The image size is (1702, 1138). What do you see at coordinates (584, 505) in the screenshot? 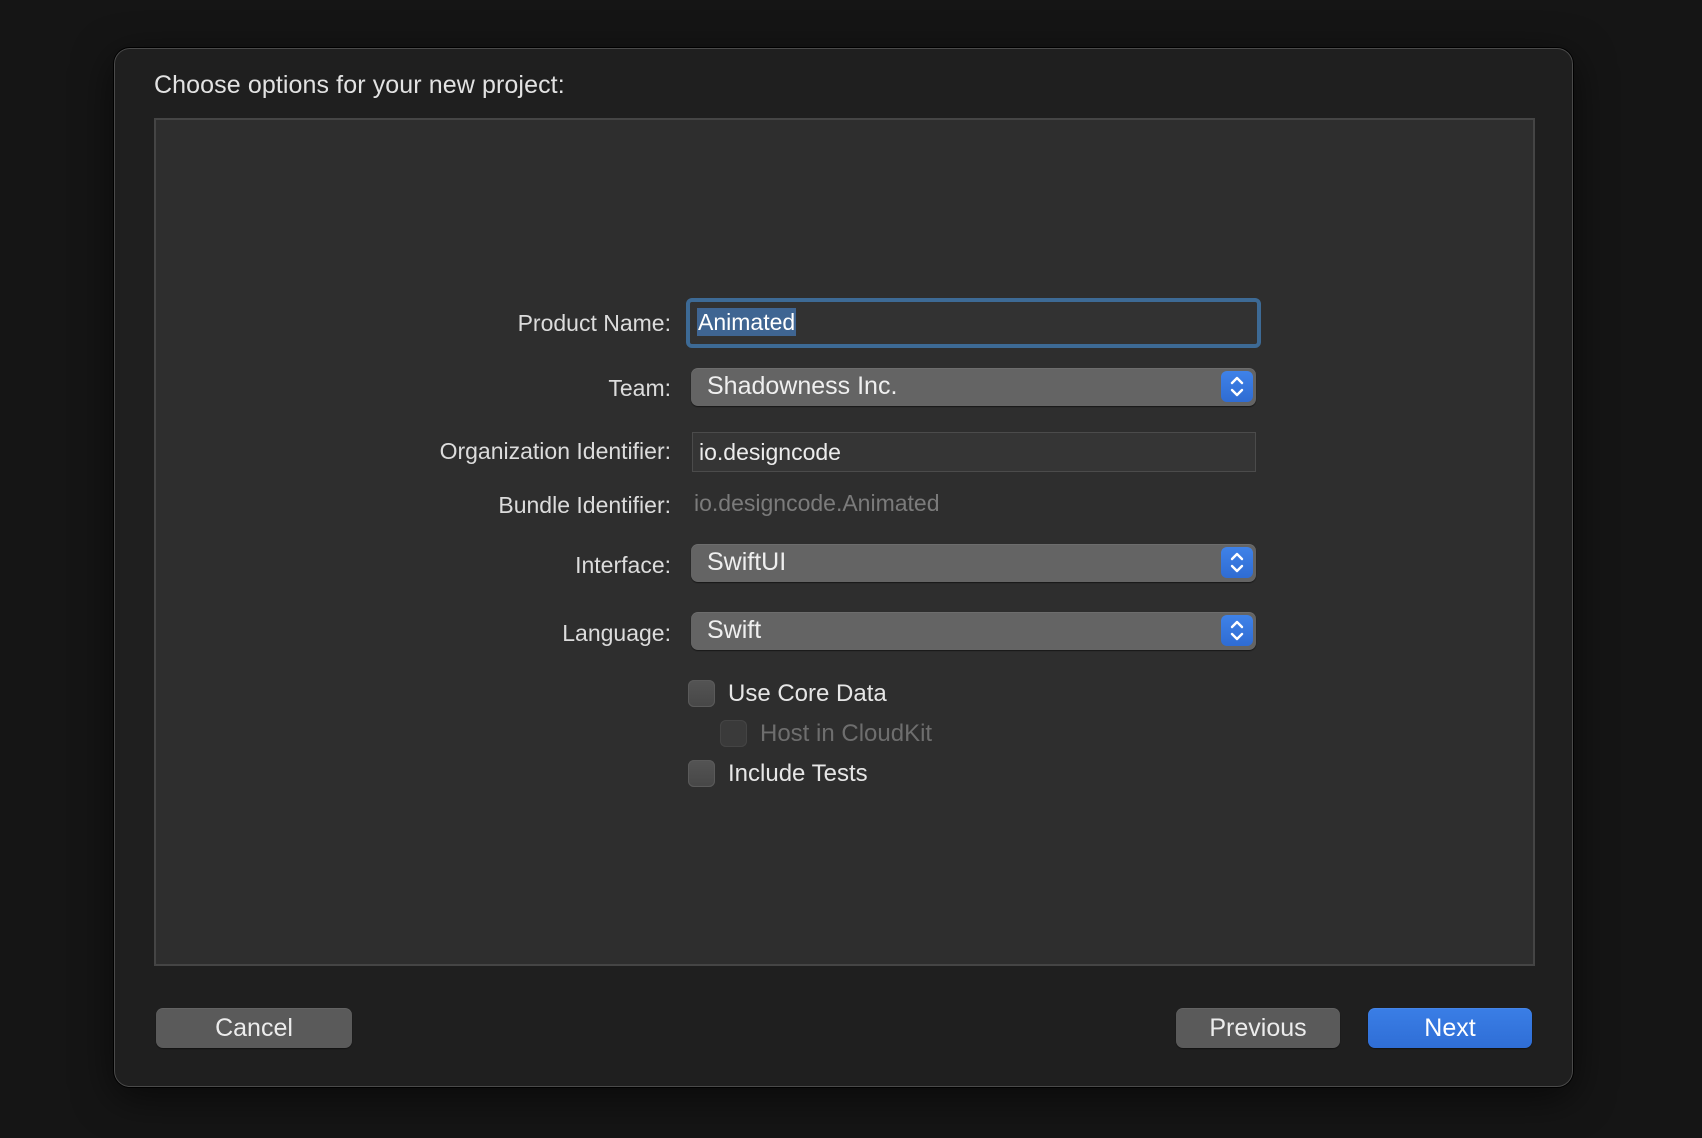
I see `bundle-identifier-label: Bundle Identifier:` at bounding box center [584, 505].